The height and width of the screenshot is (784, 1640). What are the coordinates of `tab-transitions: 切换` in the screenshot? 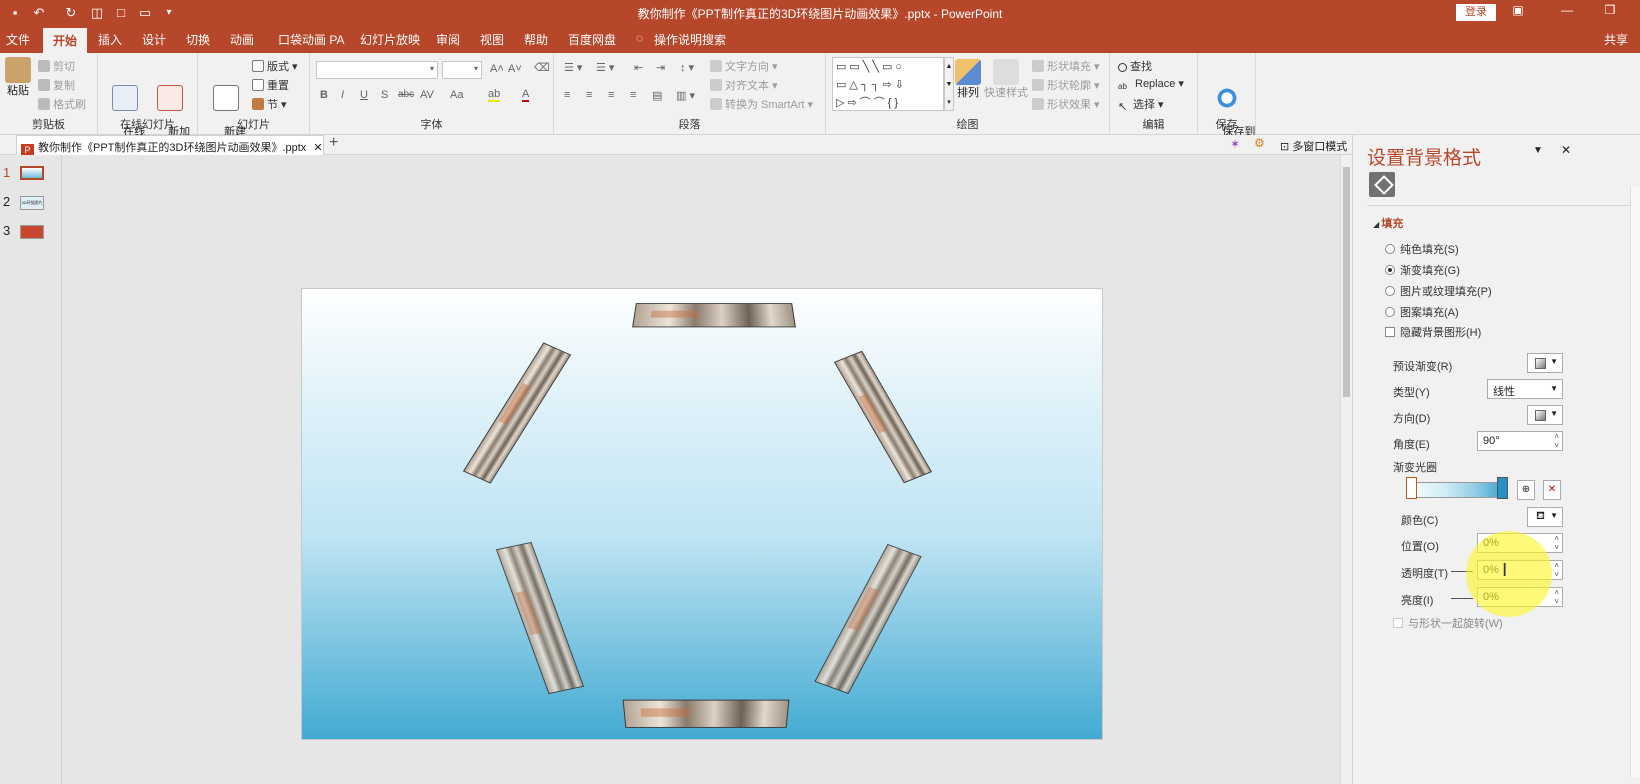 It's located at (198, 39).